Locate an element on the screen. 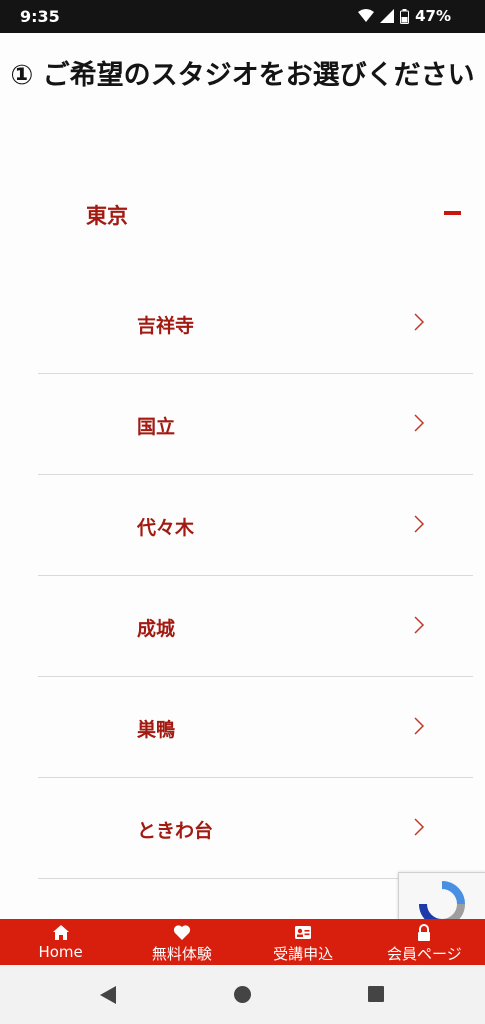 The width and height of the screenshot is (485, 1024). studio-label: 代々木 is located at coordinates (166, 528).